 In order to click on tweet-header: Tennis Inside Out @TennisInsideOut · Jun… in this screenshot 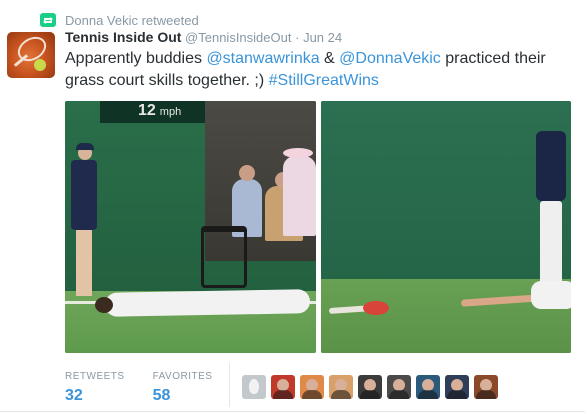, I will do `click(203, 37)`.